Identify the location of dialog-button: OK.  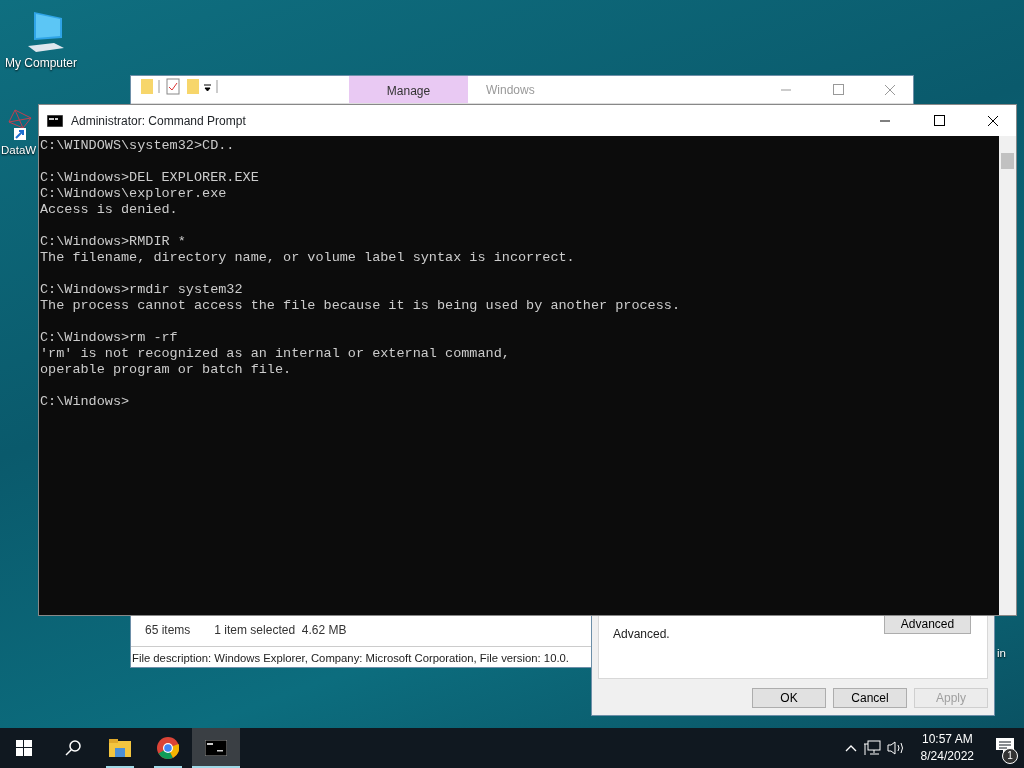
(789, 698).